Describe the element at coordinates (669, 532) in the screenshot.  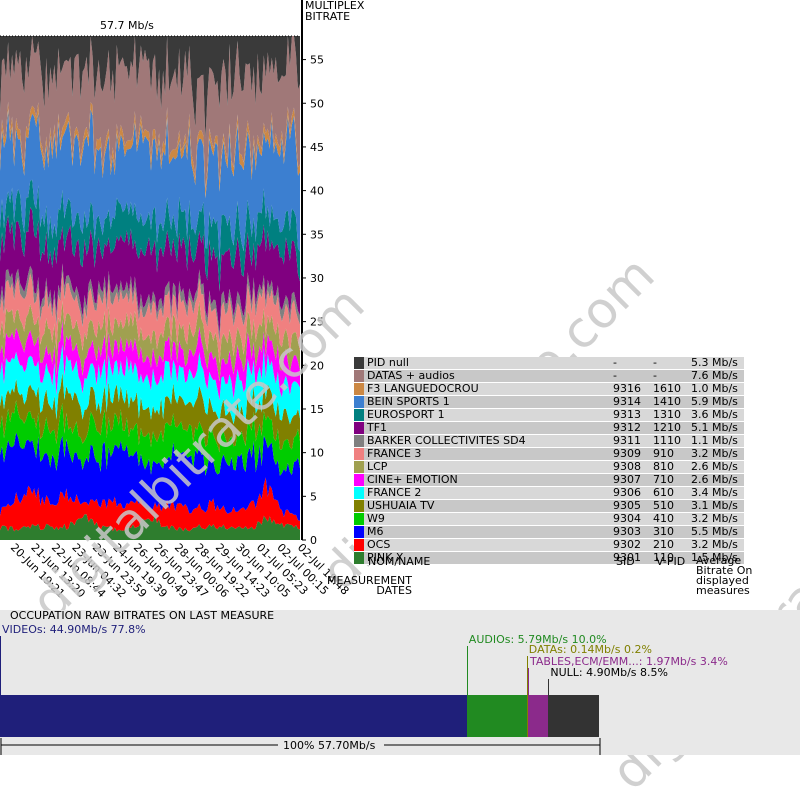
I see `legend-vpid: 310` at that location.